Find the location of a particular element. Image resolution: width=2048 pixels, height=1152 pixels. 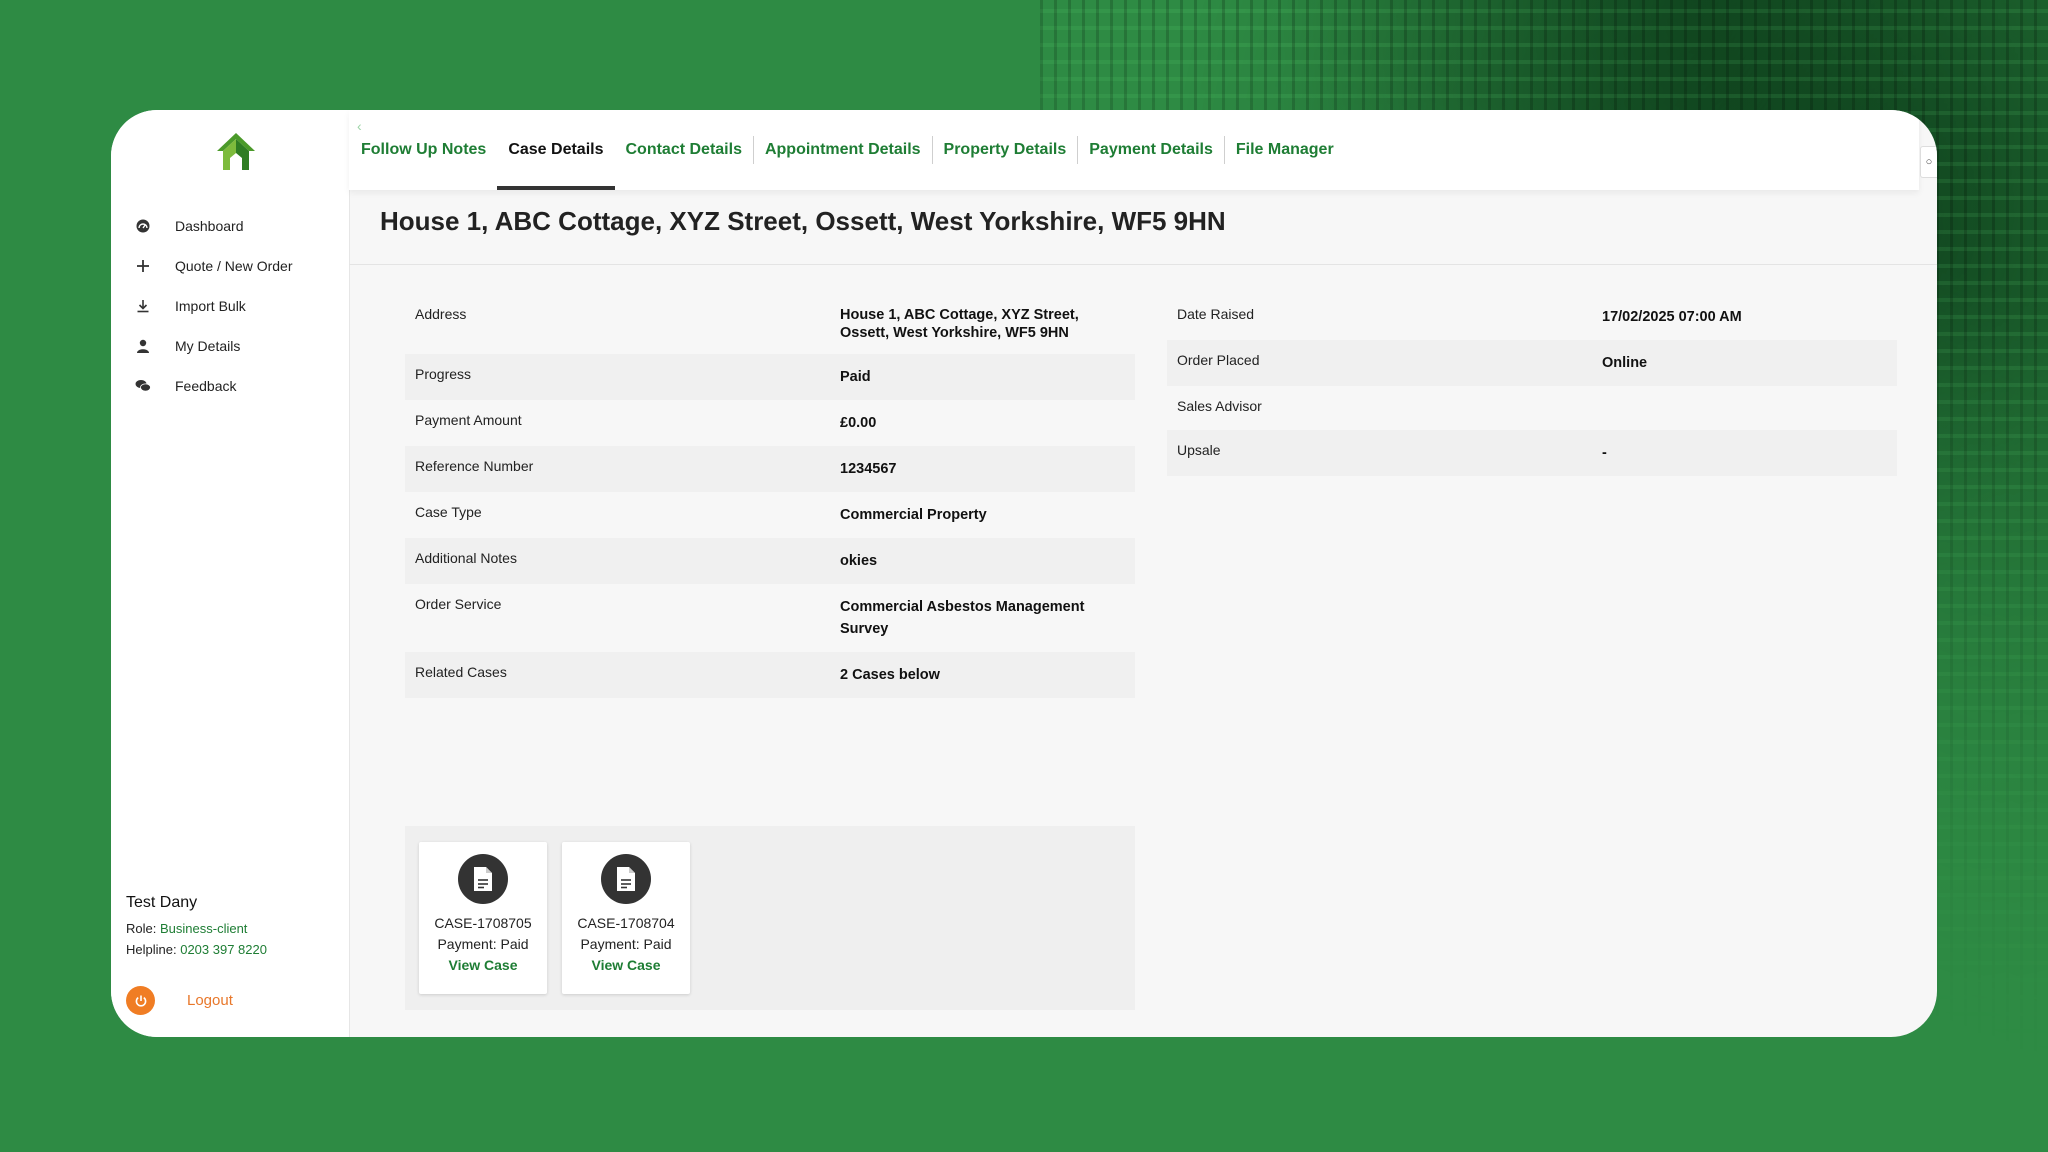

dashboard-icon is located at coordinates (143, 226).